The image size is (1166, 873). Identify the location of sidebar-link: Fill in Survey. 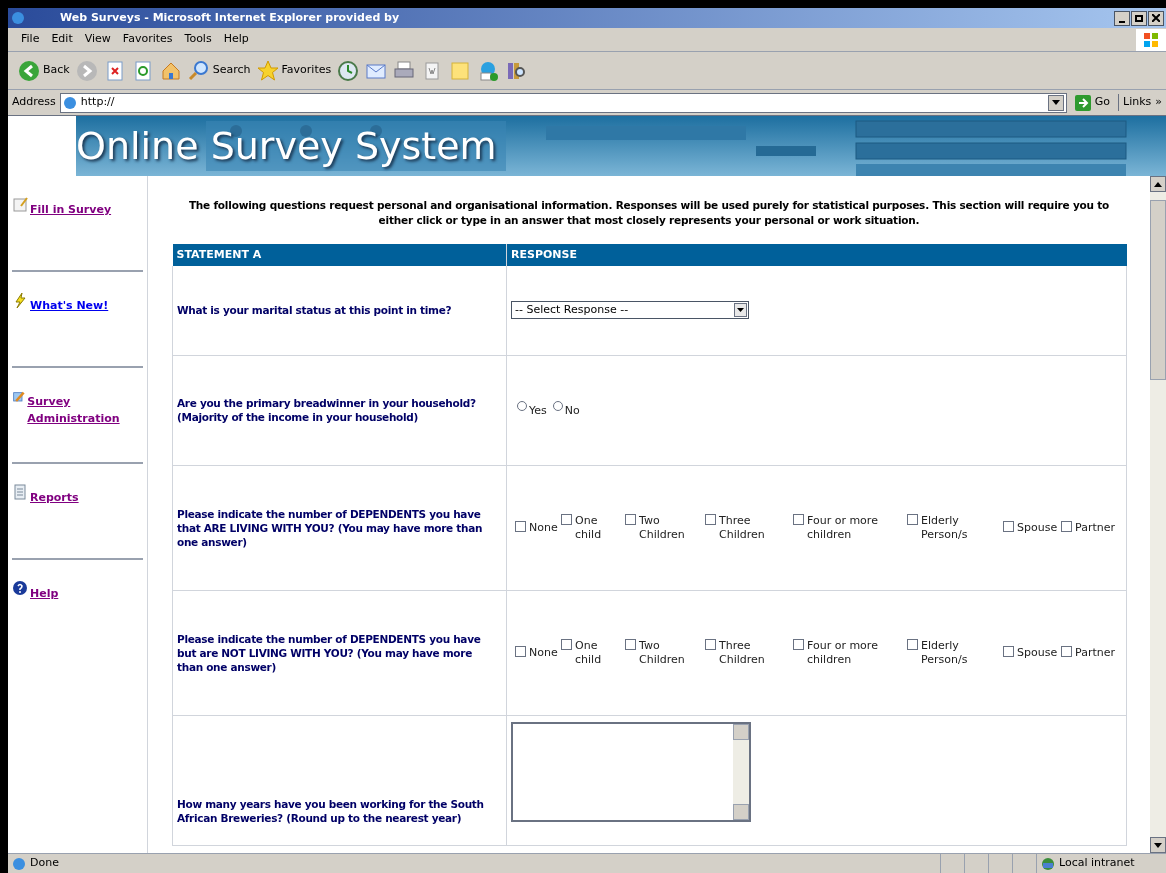
(71, 210).